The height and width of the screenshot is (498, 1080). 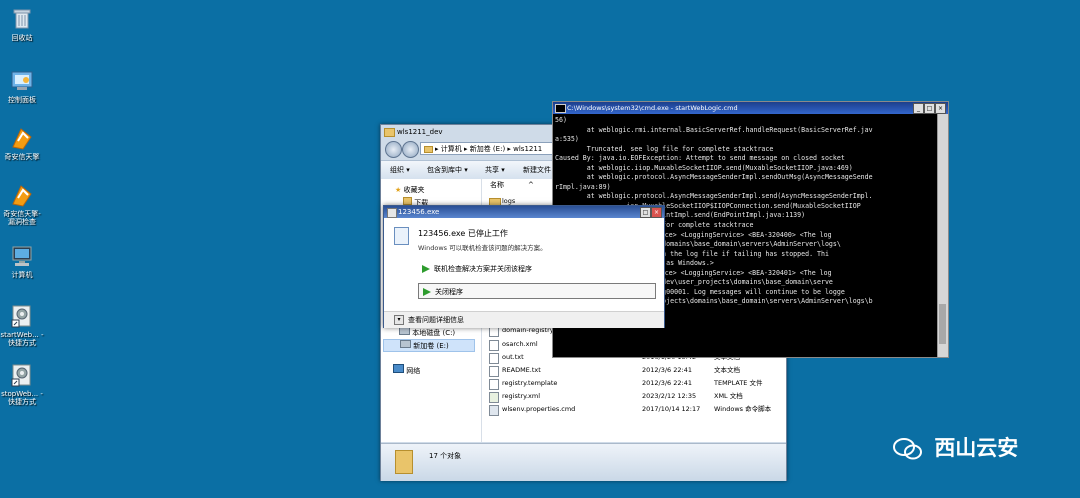 I want to click on file-row: registry.xml 2023/2/12 12:35 XML 文档, so click(x=634, y=396).